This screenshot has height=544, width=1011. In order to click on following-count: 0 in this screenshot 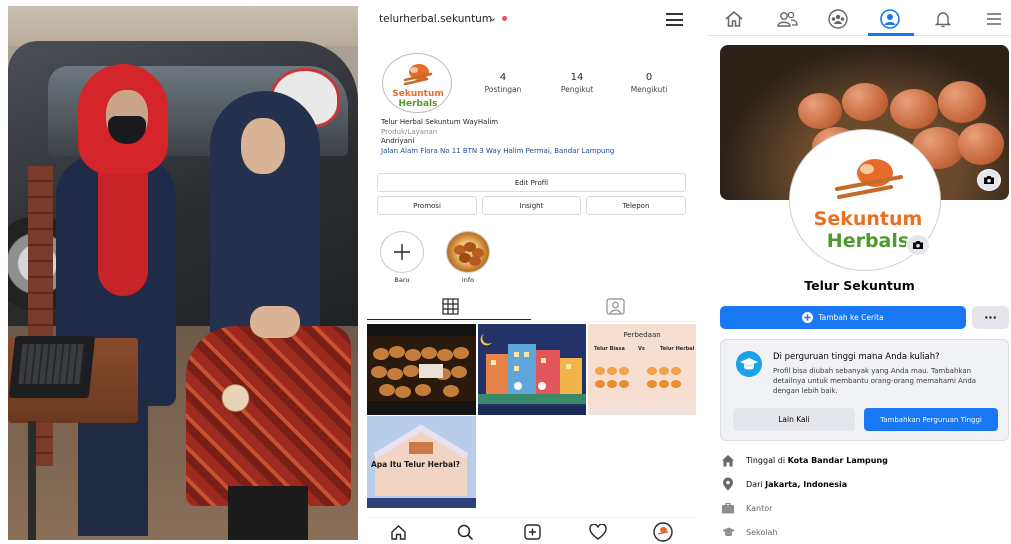, I will do `click(649, 77)`.